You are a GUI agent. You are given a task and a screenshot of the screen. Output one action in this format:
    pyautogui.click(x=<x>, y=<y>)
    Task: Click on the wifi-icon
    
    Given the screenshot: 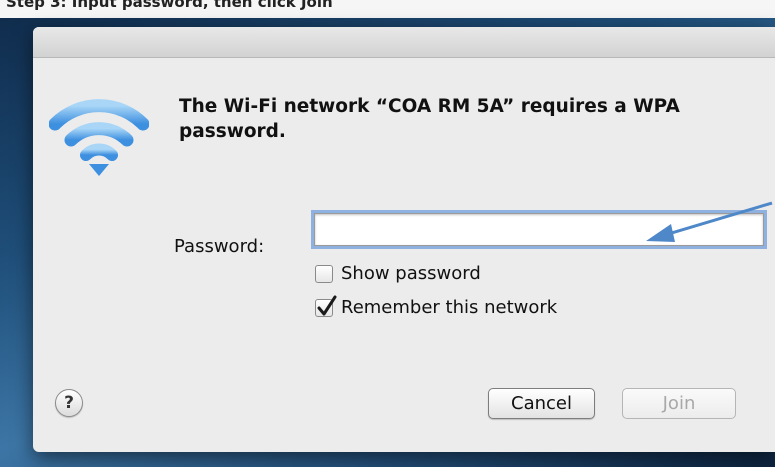 What is the action you would take?
    pyautogui.click(x=99, y=137)
    